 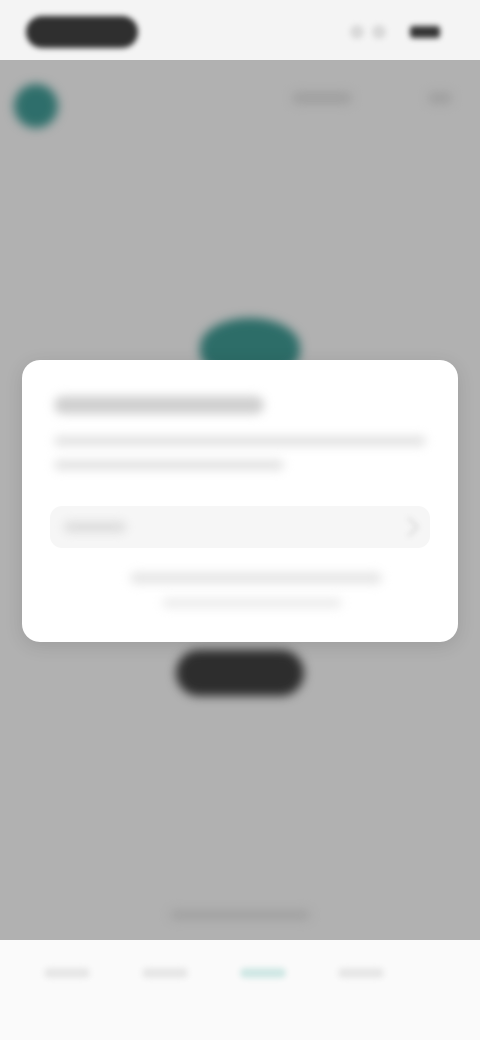 I want to click on chevron-right-icon, so click(x=409, y=527).